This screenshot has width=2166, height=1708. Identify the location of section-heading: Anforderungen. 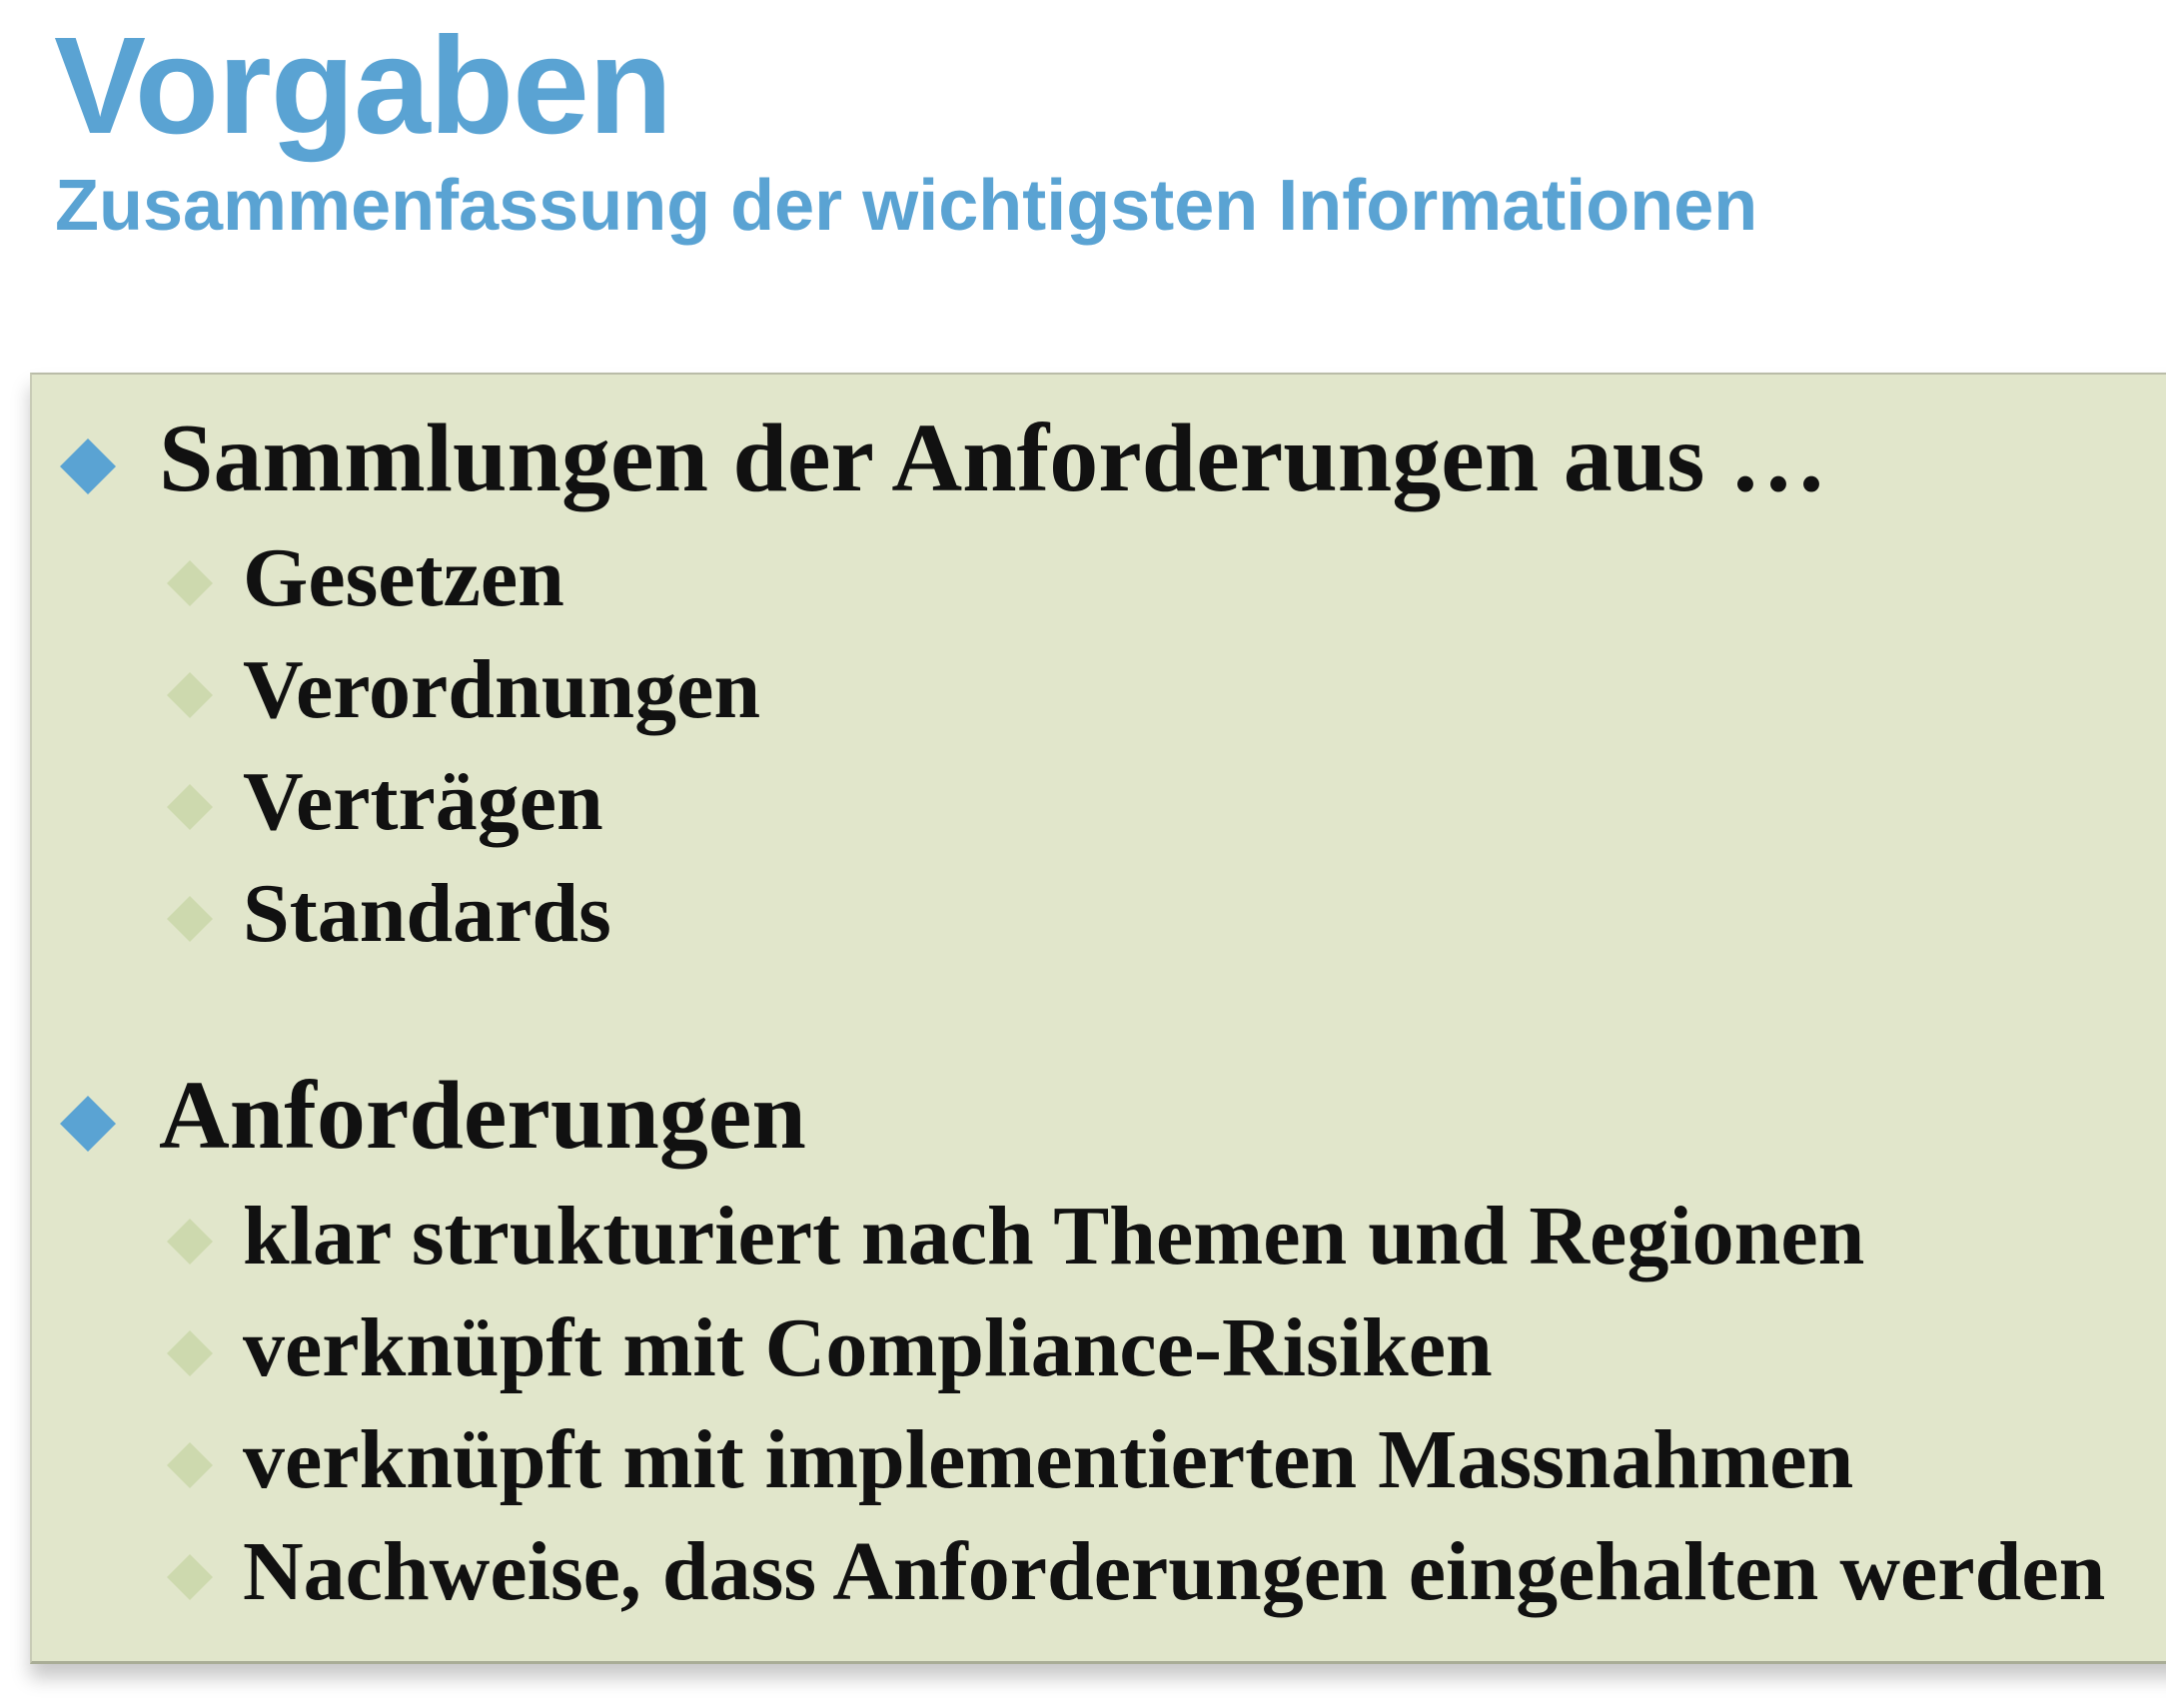
(482, 1116).